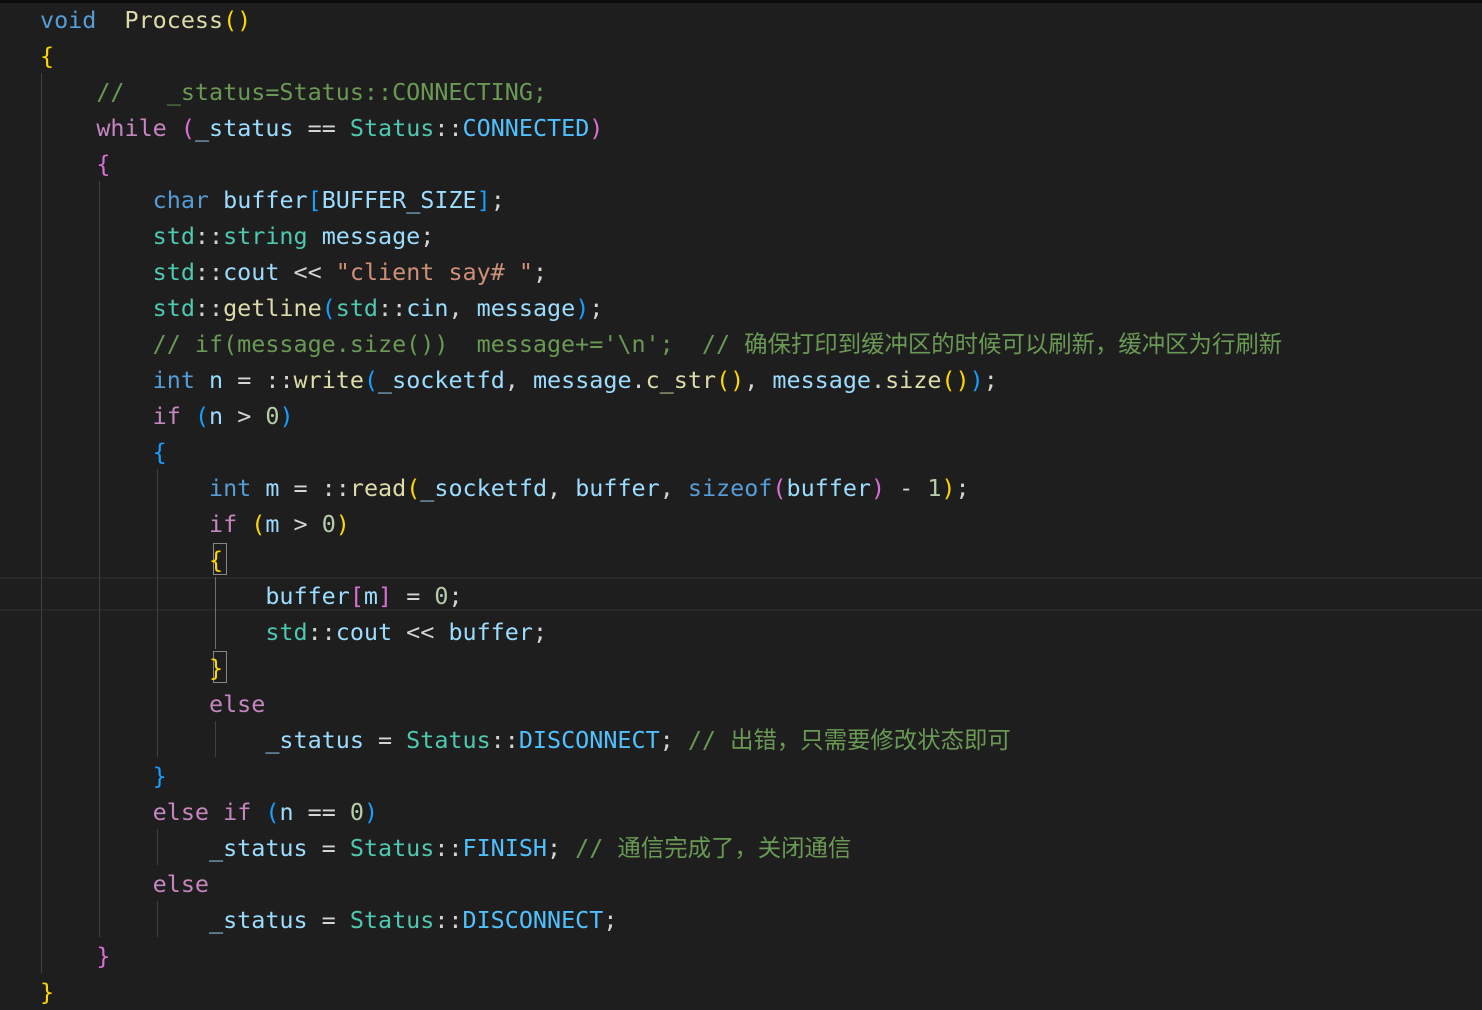  I want to click on code-token: Status, so click(392, 848).